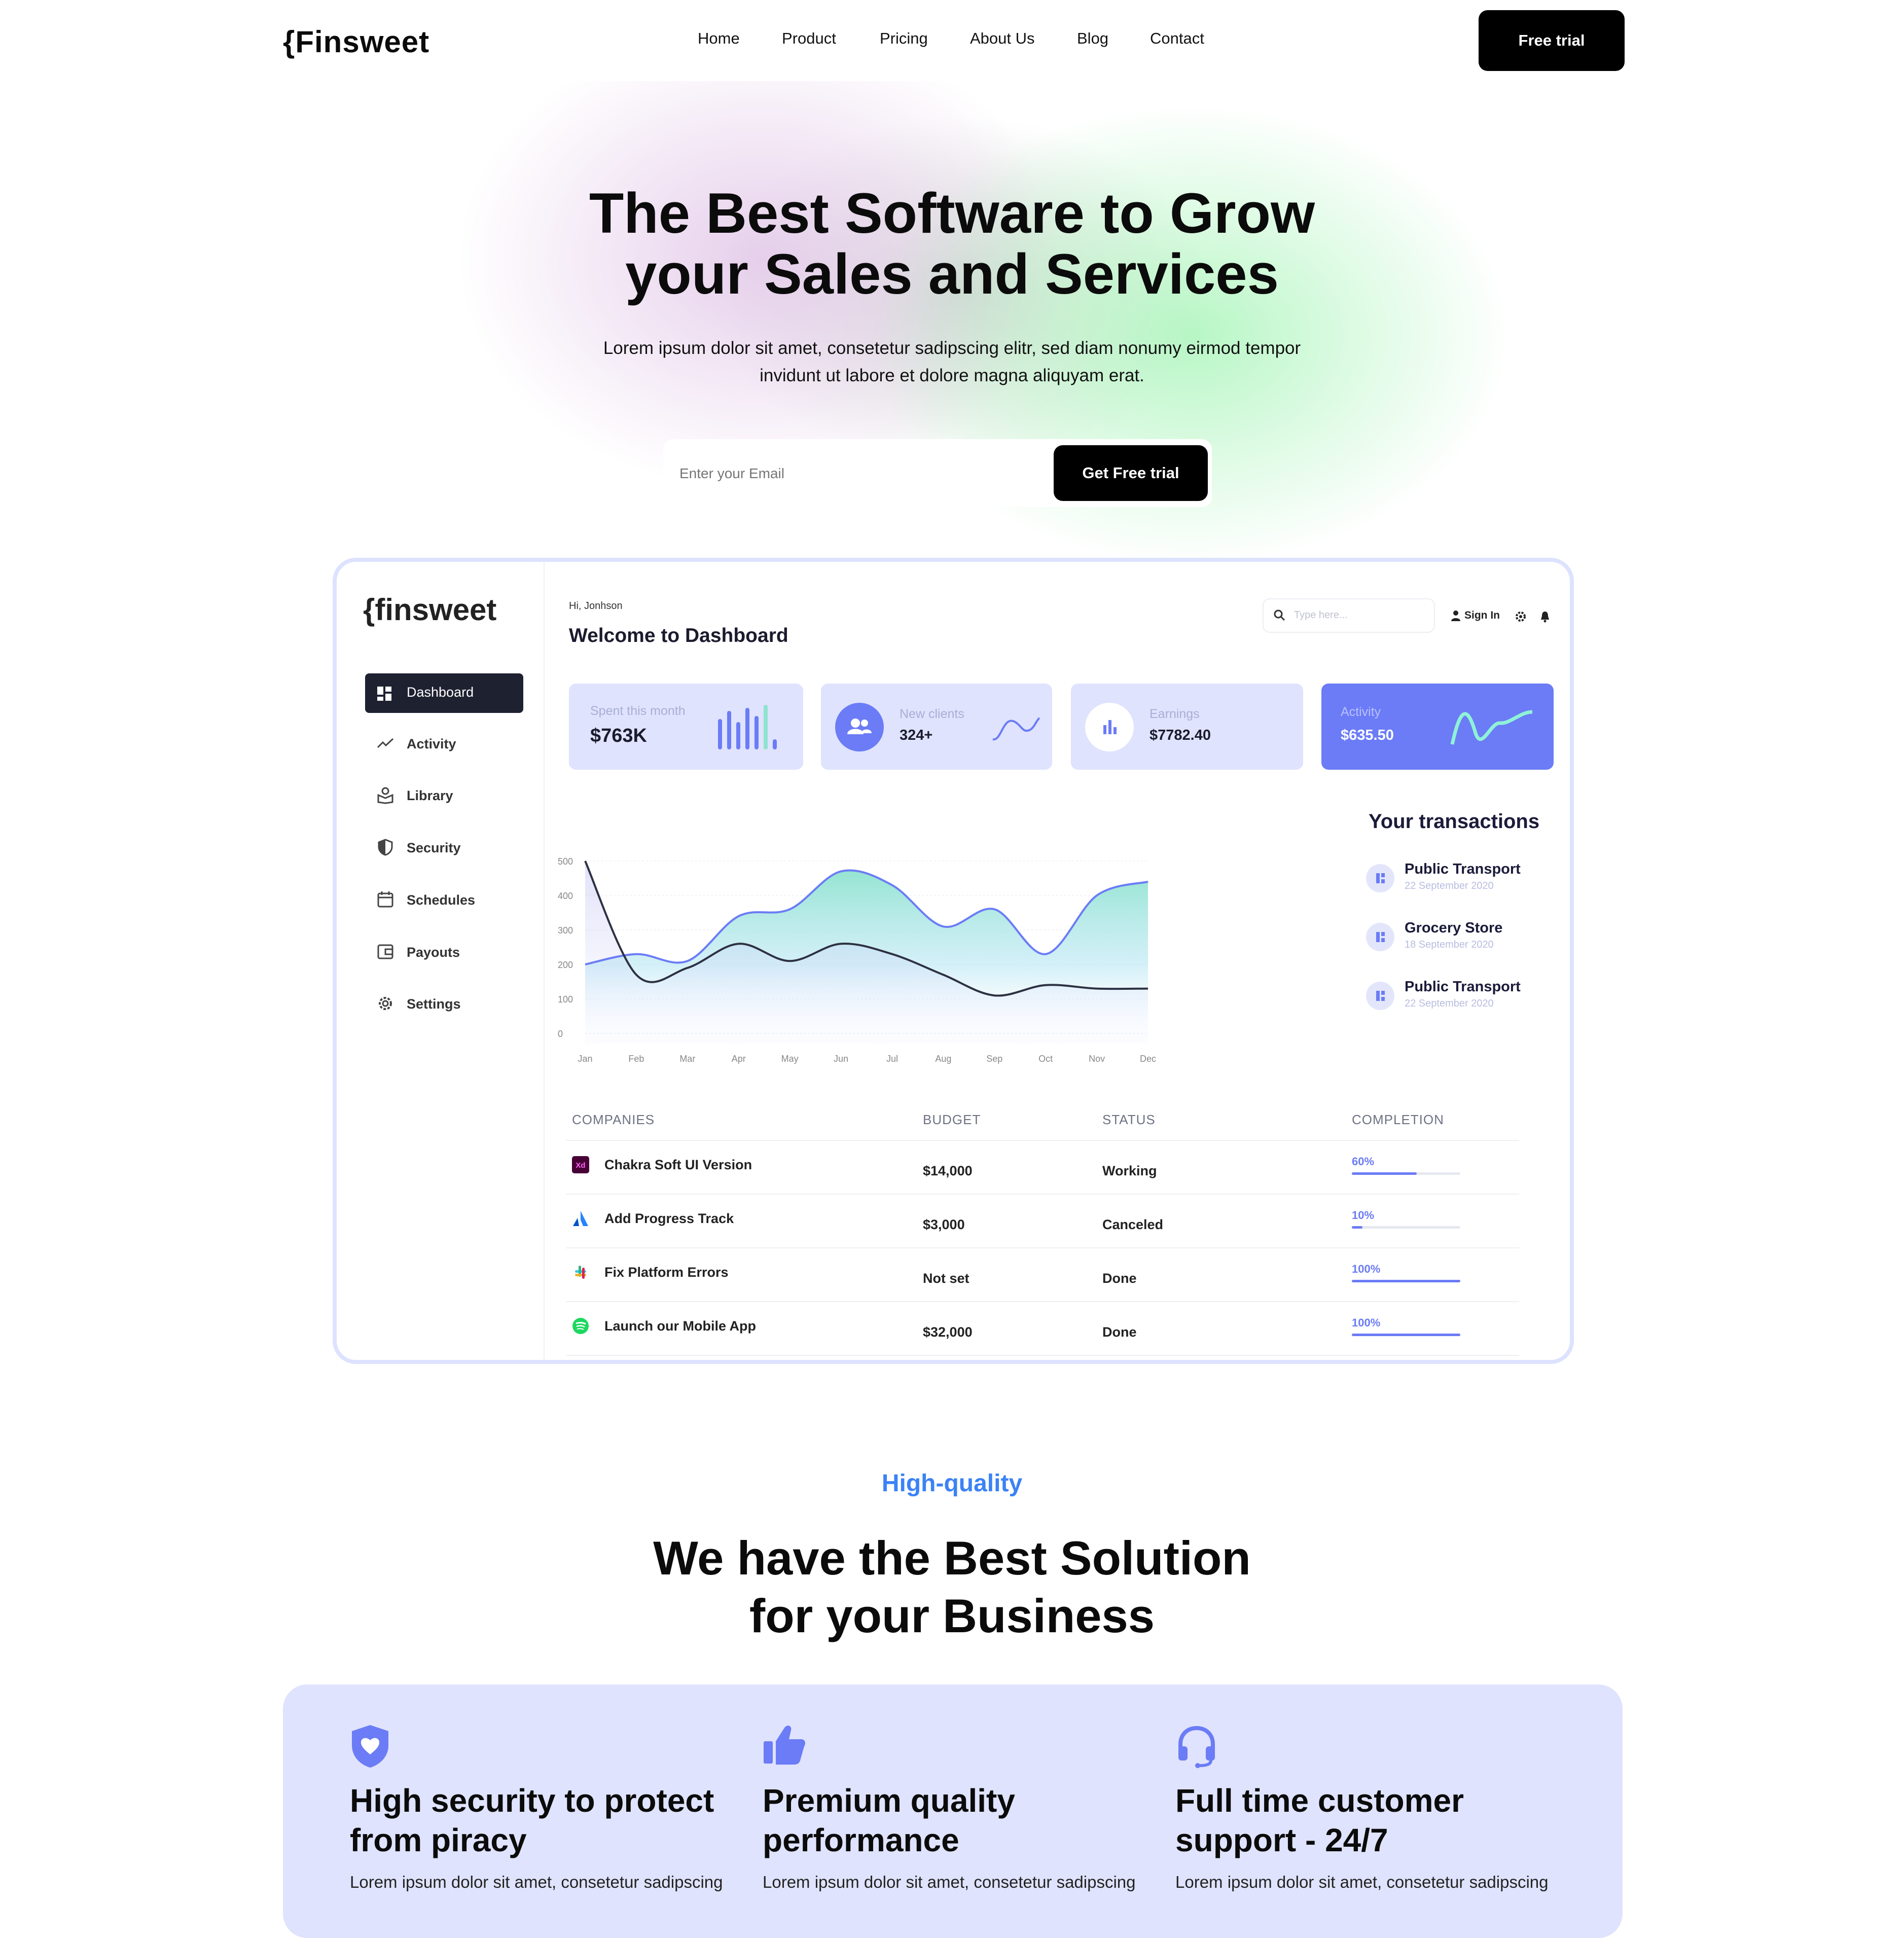 This screenshot has height=1938, width=1904. Describe the element at coordinates (1491, 727) in the screenshot. I see `activity-wave-icon` at that location.